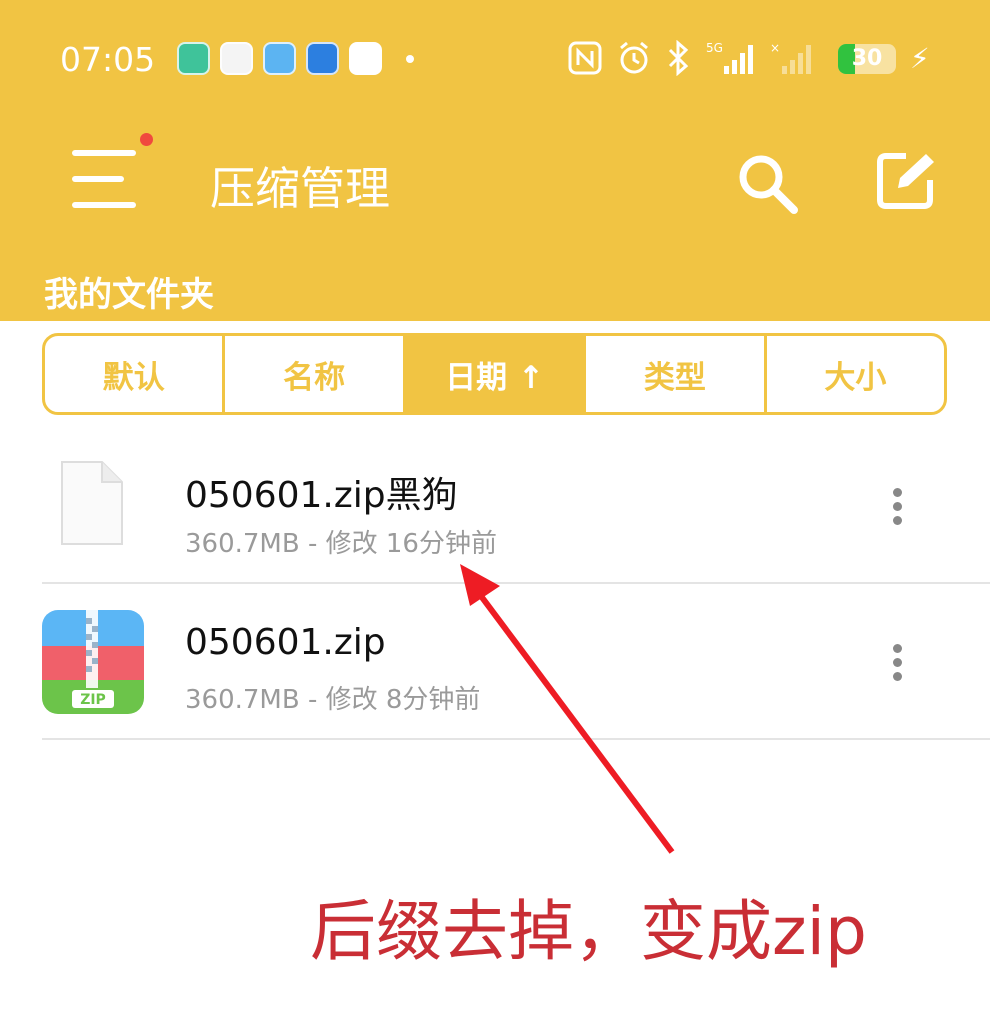 The height and width of the screenshot is (1024, 990). What do you see at coordinates (315, 374) in the screenshot?
I see `sort-tab-name: 名称` at bounding box center [315, 374].